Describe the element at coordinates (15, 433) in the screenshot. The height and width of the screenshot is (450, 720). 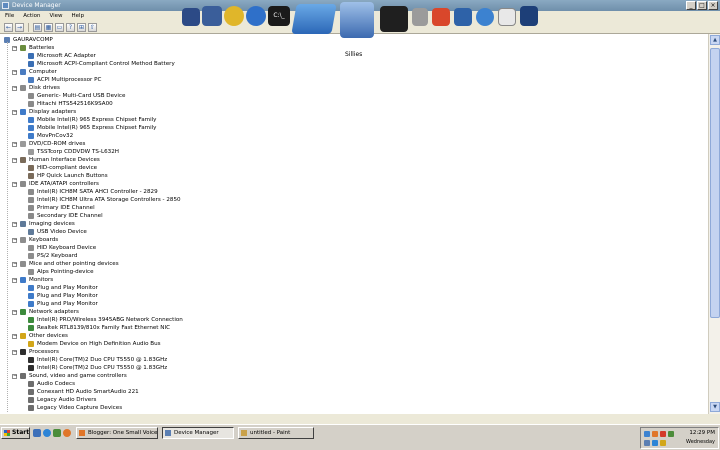
I see `start-button: Start` at that location.